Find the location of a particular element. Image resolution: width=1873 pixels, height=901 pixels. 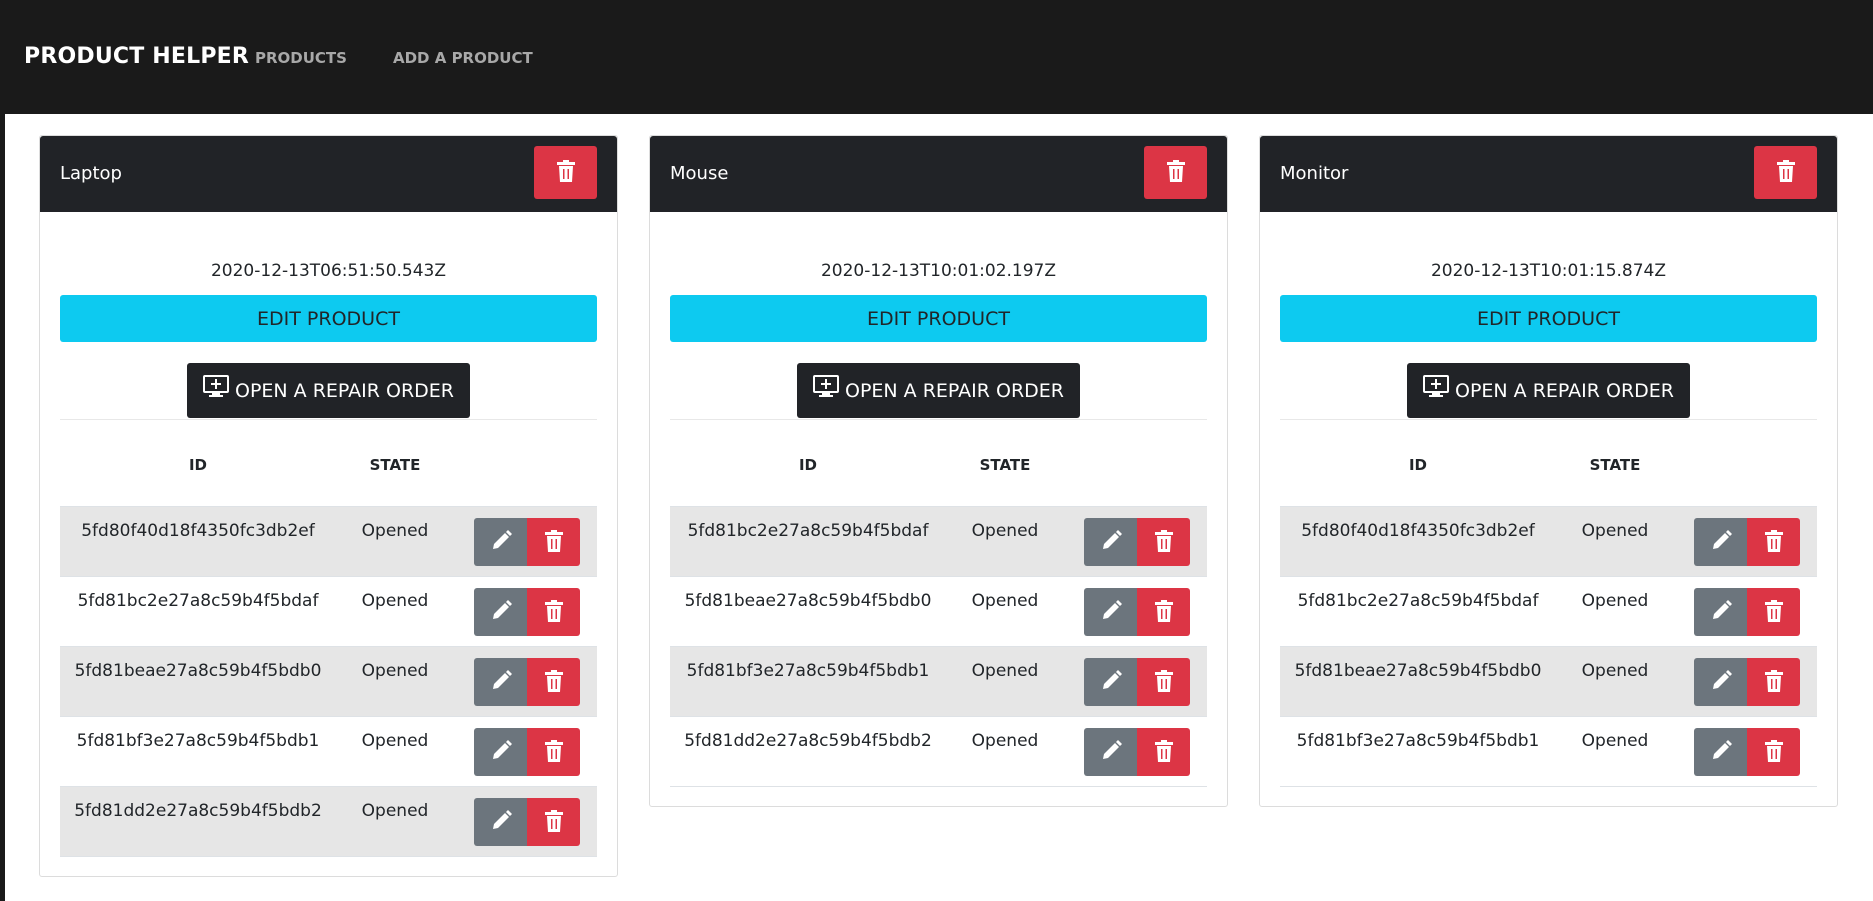

navbar: PRODUCT HELPER PRODUCTS ADD A PRODUCT is located at coordinates (936, 57).